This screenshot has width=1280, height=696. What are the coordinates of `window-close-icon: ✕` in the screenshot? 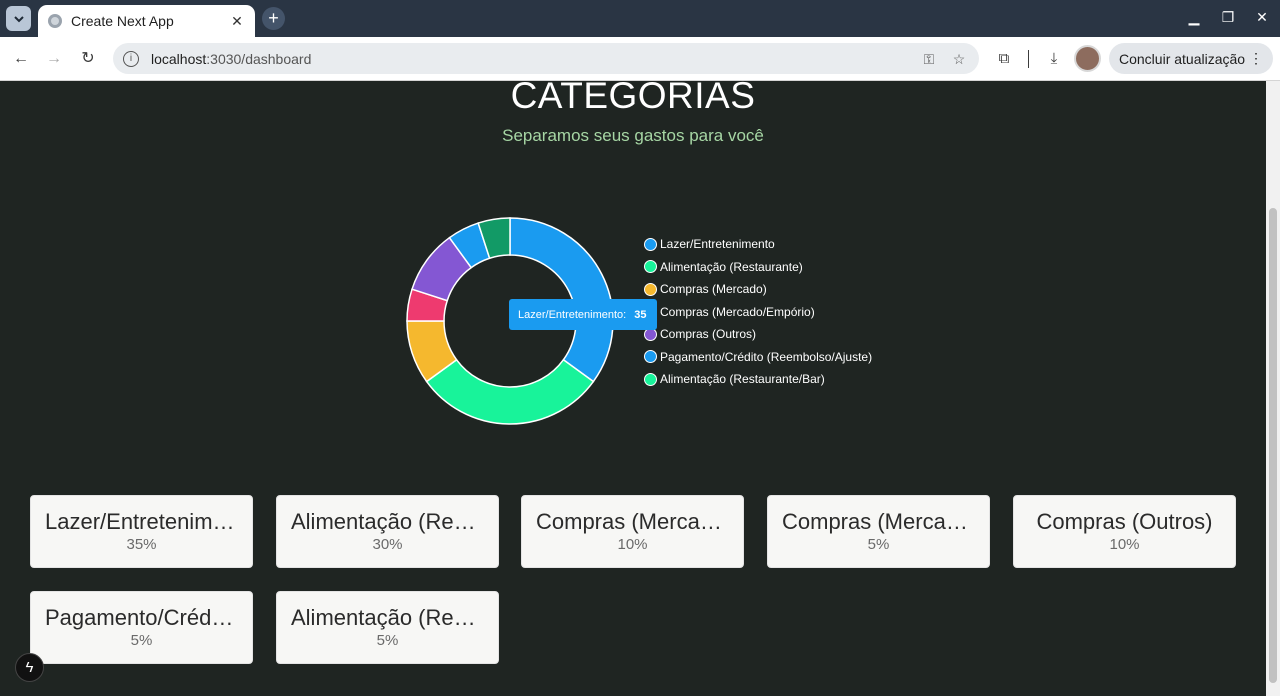 It's located at (1262, 17).